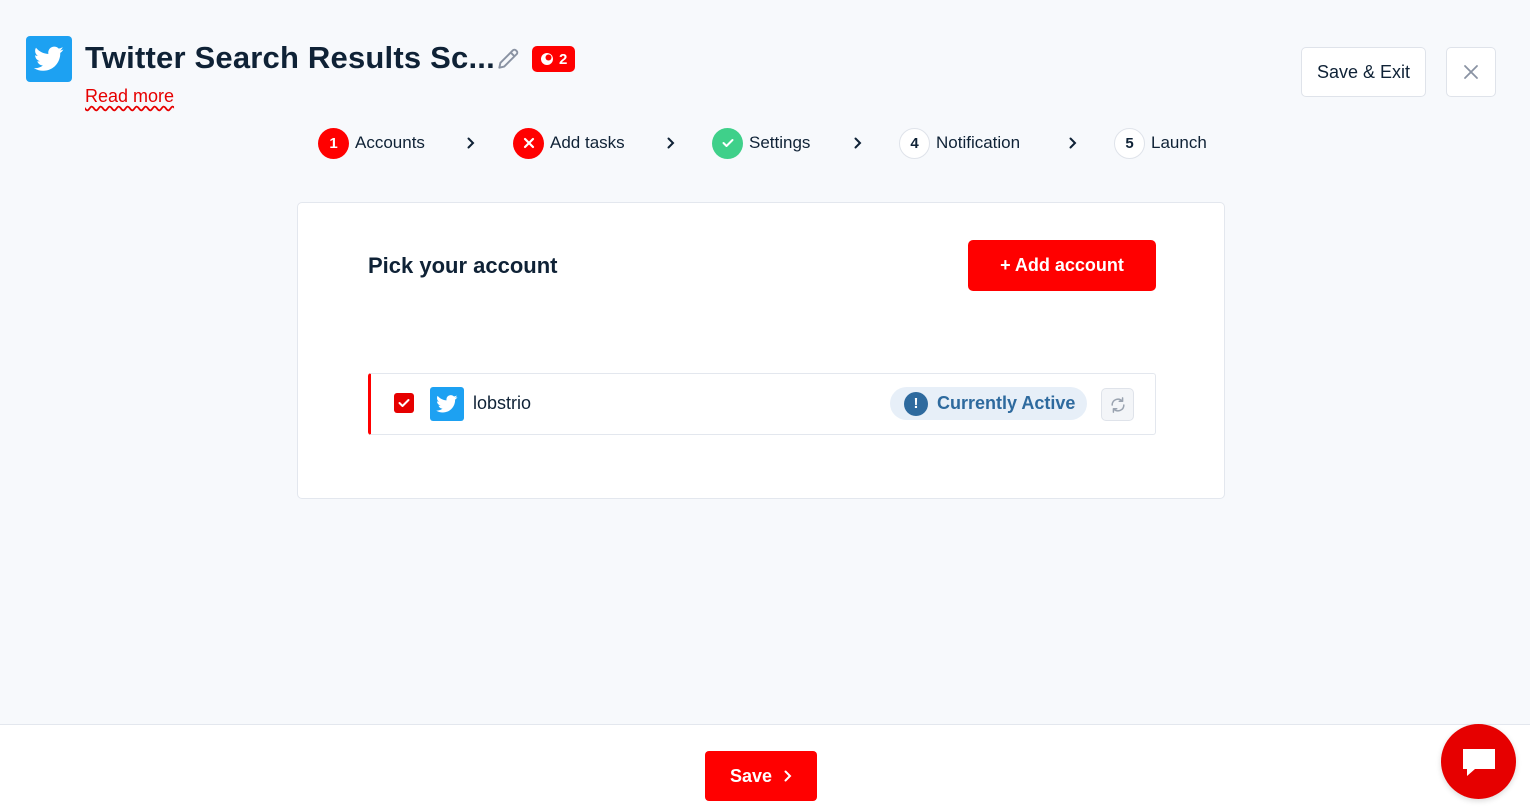 The height and width of the screenshot is (810, 1530). What do you see at coordinates (547, 59) in the screenshot?
I see `error-icon` at bounding box center [547, 59].